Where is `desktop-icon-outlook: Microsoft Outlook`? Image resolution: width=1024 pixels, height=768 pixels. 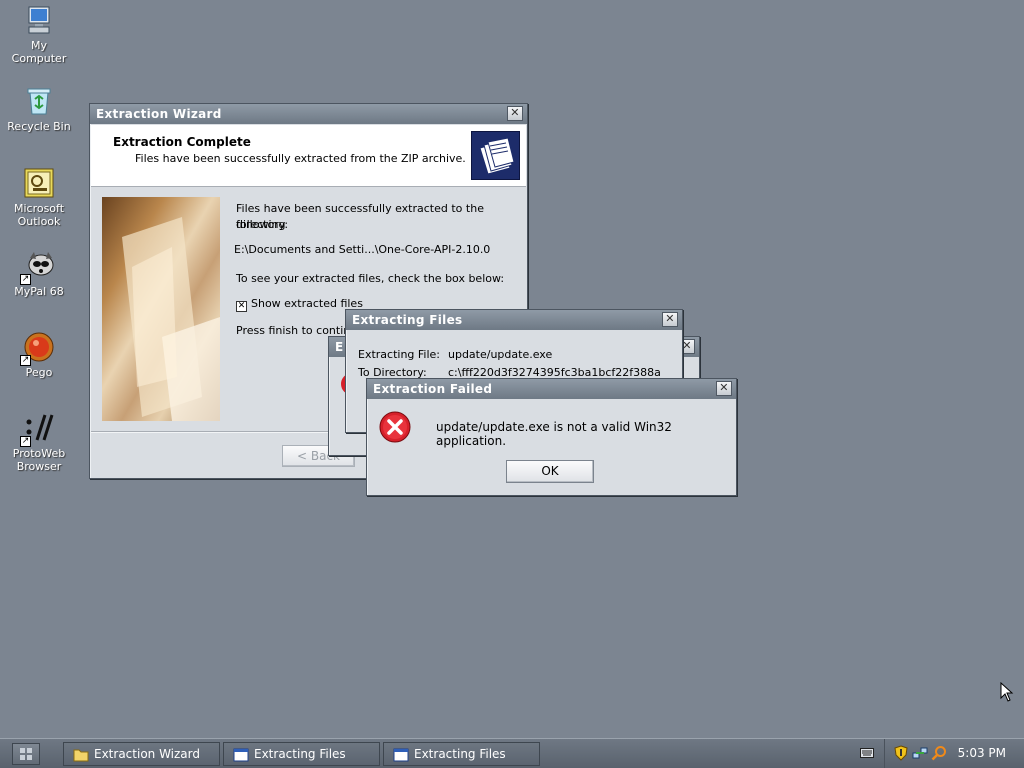
desktop-icon-outlook: Microsoft Outlook is located at coordinates (39, 197).